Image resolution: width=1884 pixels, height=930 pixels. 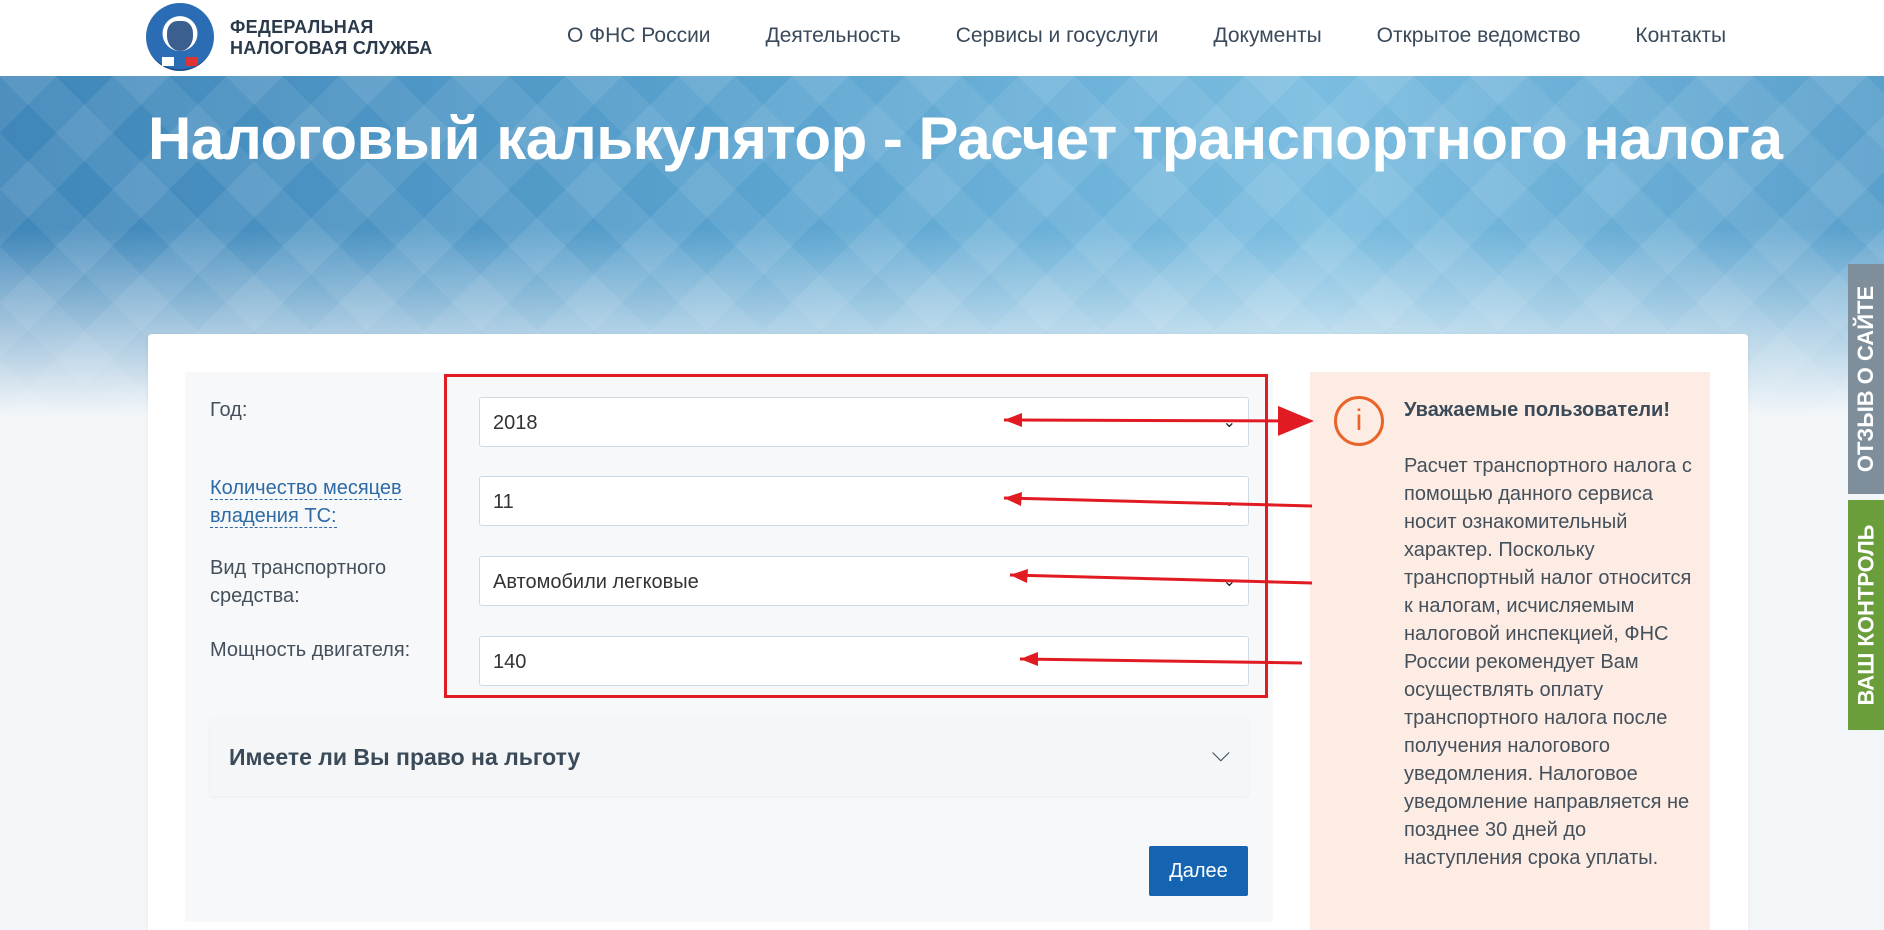 I want to click on eagle-icon, so click(x=180, y=36).